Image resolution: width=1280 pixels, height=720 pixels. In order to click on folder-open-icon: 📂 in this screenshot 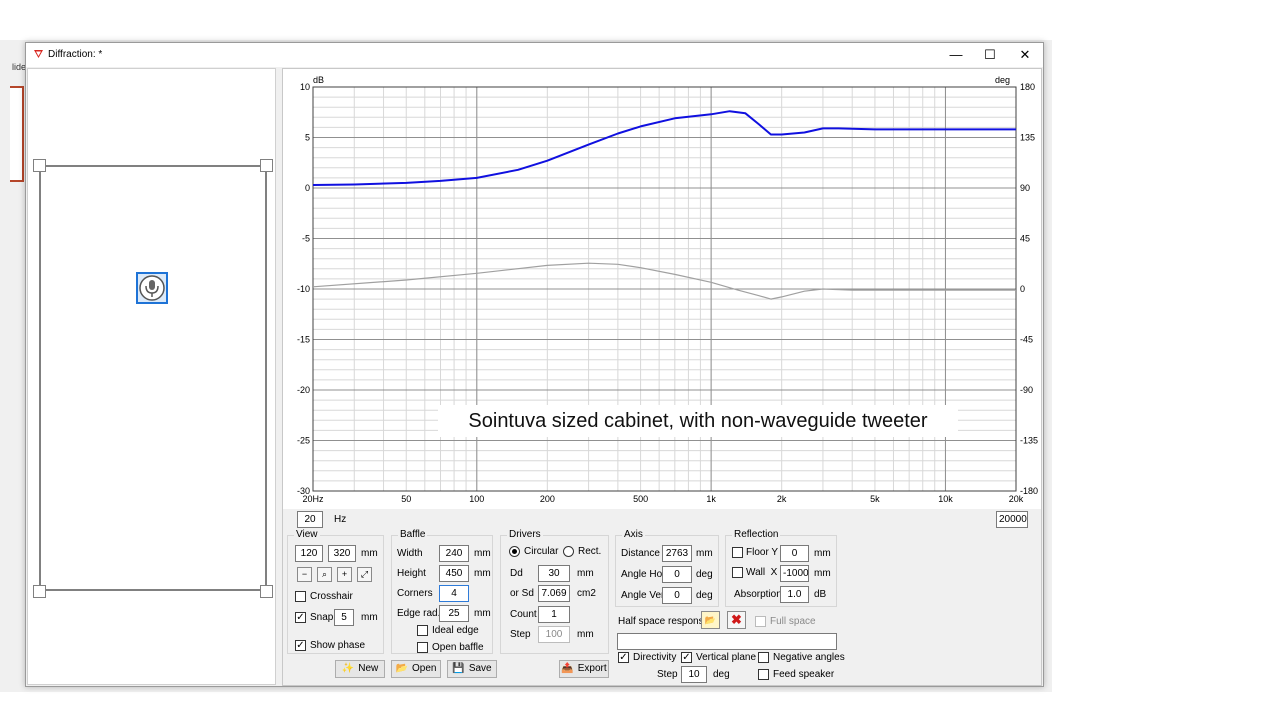, I will do `click(401, 668)`.